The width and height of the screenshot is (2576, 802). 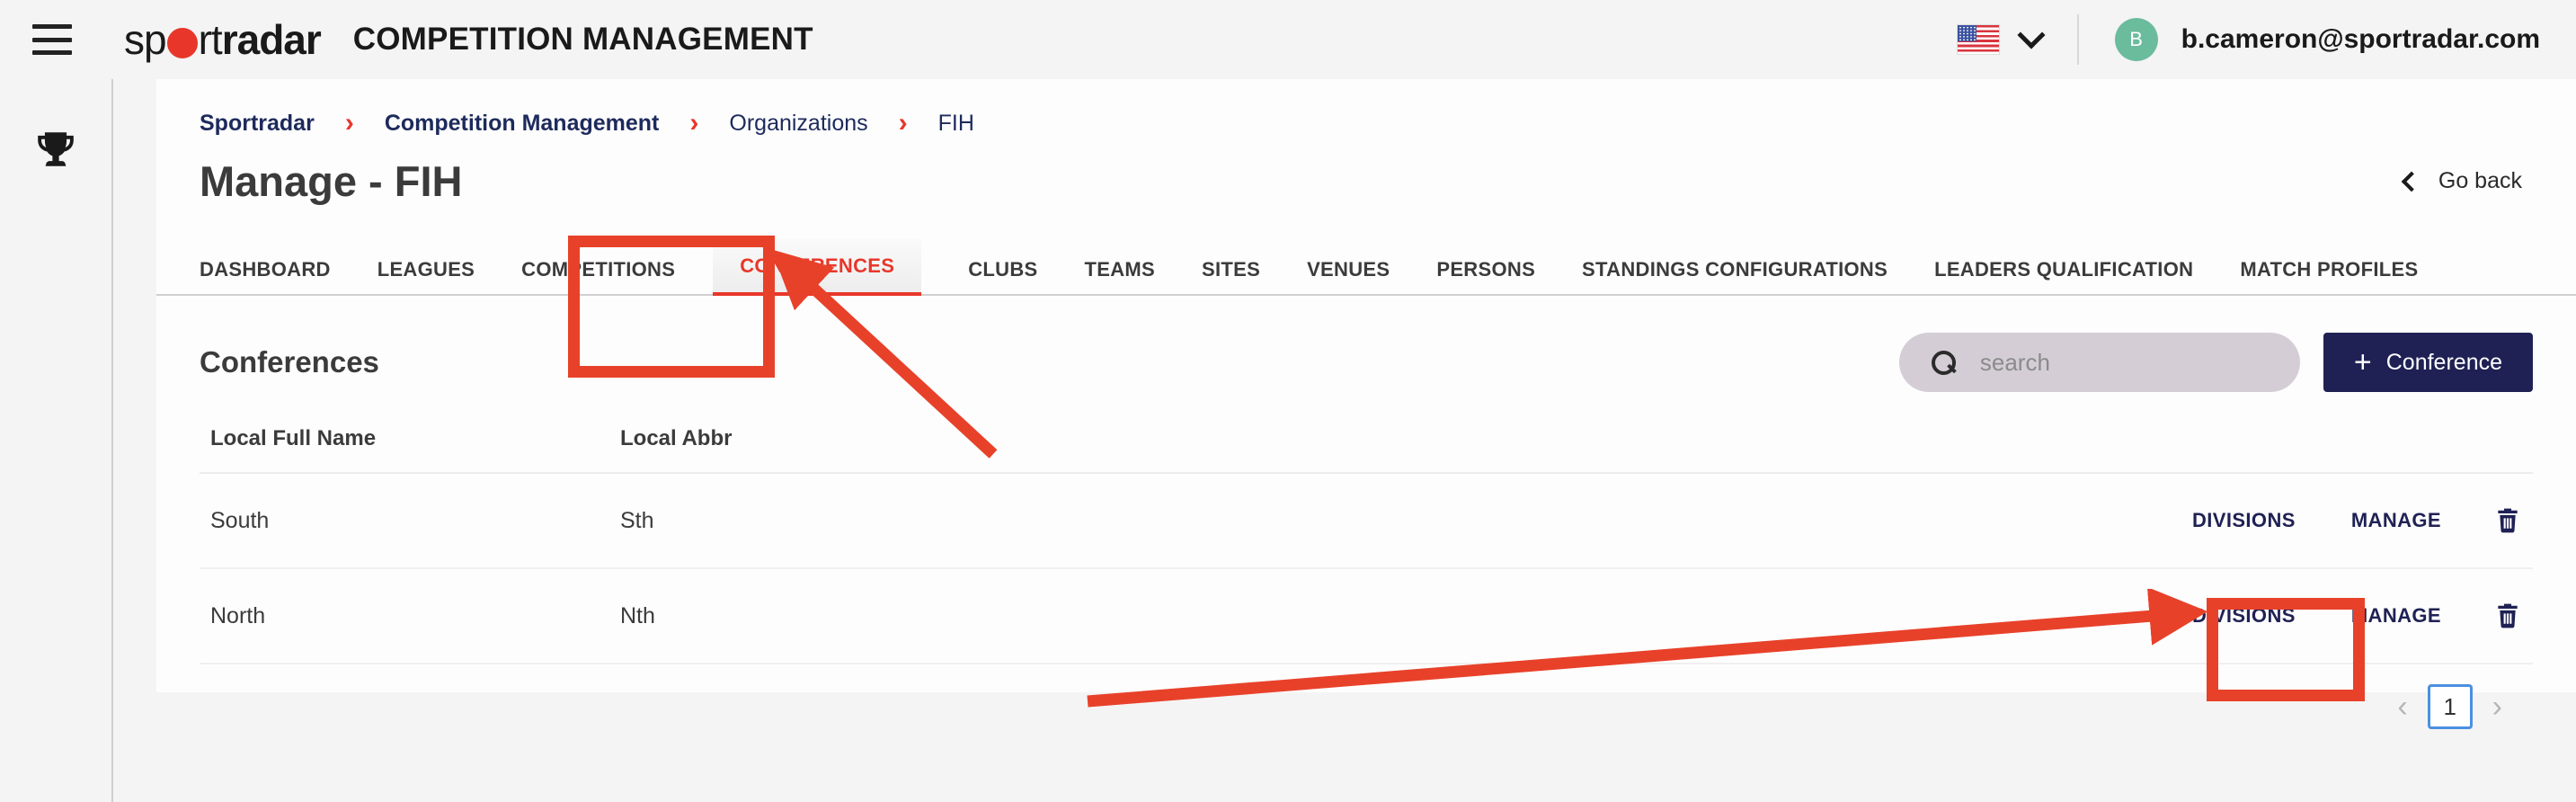 What do you see at coordinates (331, 181) in the screenshot?
I see `page-title: Manage - FIH` at bounding box center [331, 181].